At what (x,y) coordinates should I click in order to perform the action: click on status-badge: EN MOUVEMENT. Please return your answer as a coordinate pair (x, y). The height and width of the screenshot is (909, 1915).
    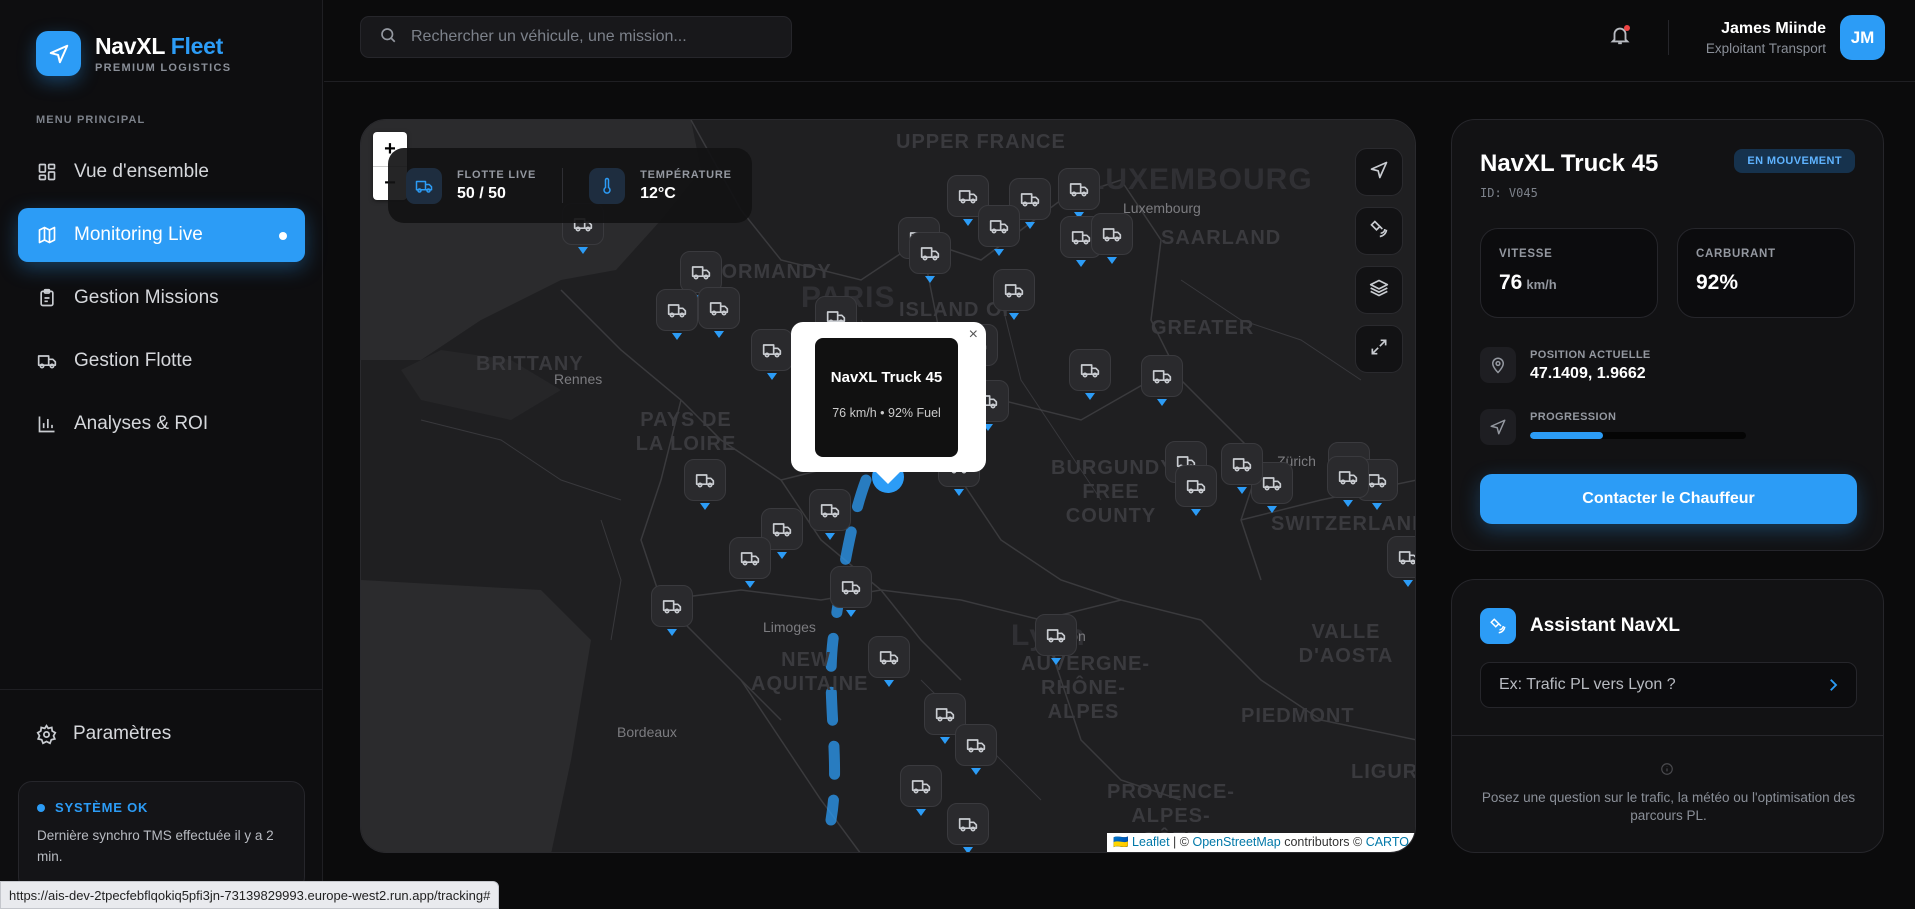
    Looking at the image, I should click on (1794, 161).